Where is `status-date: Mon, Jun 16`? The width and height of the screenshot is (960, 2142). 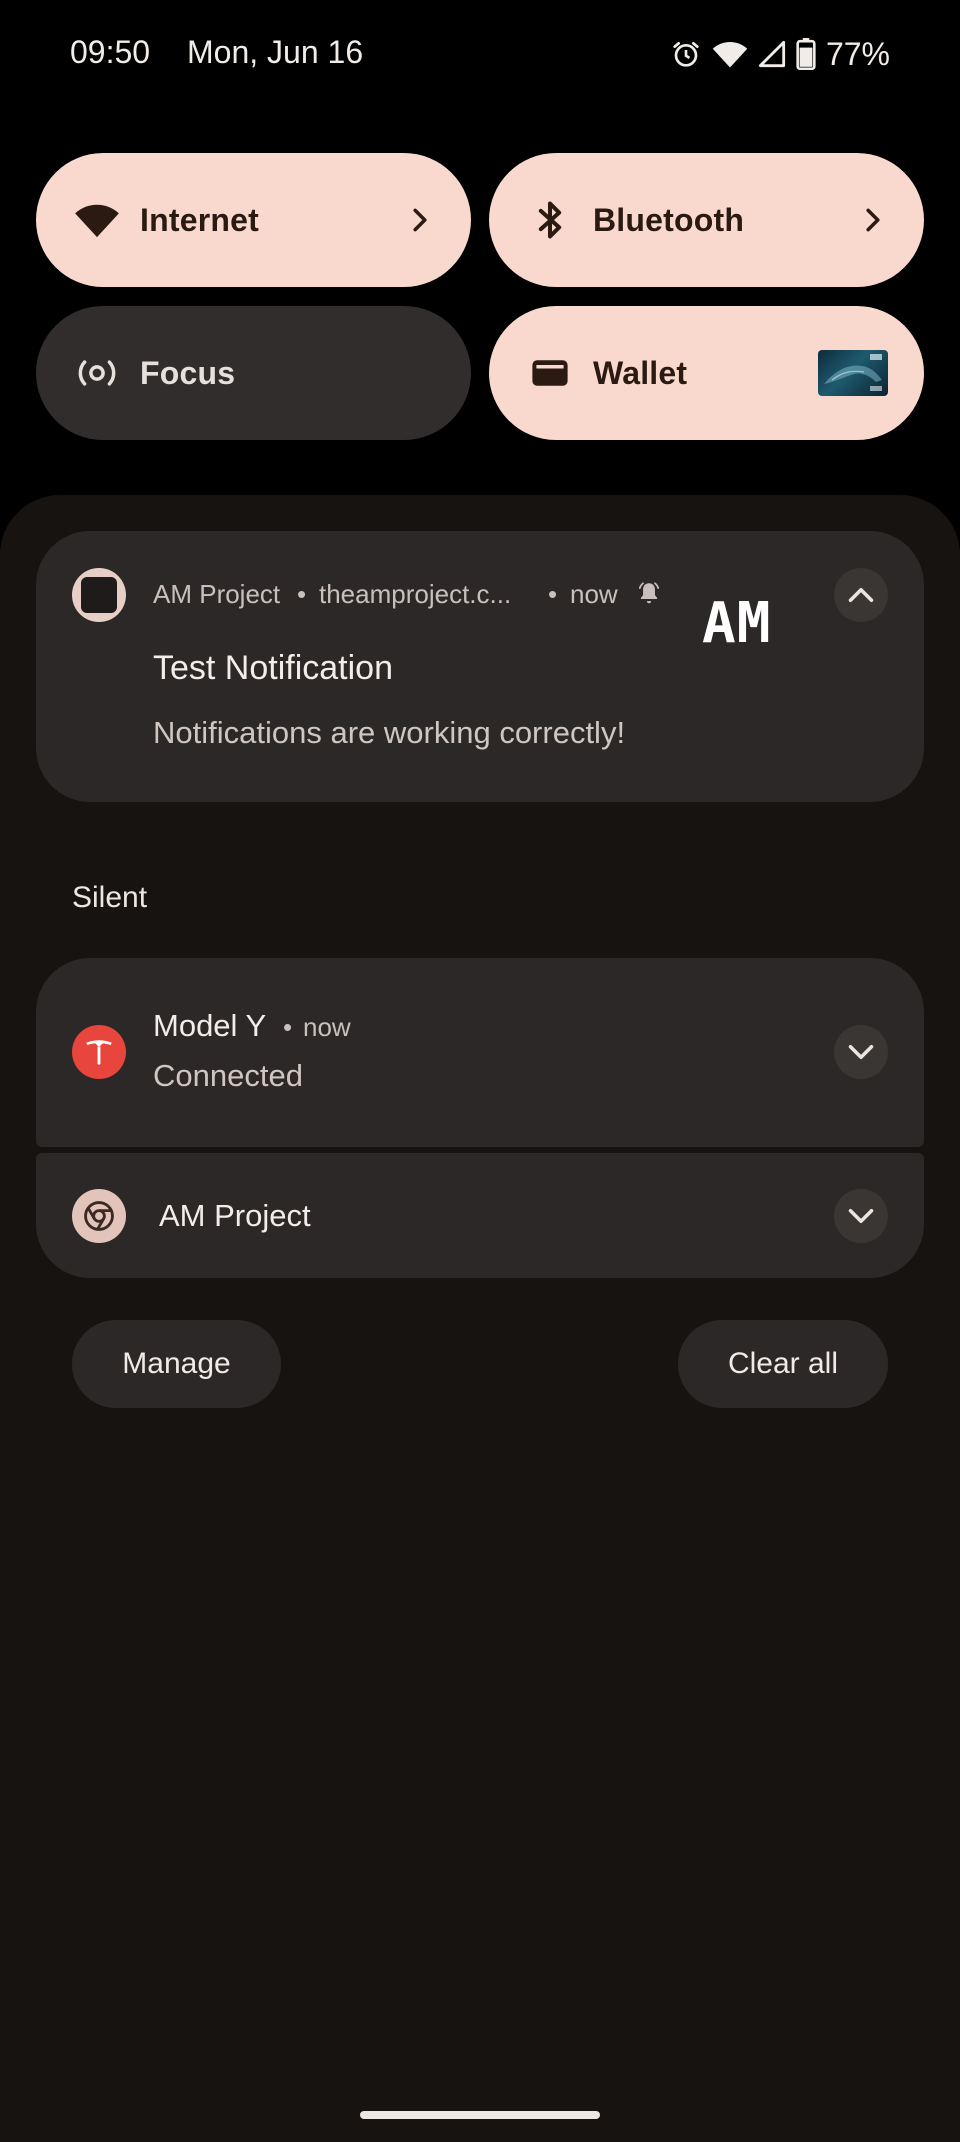 status-date: Mon, Jun 16 is located at coordinates (275, 52).